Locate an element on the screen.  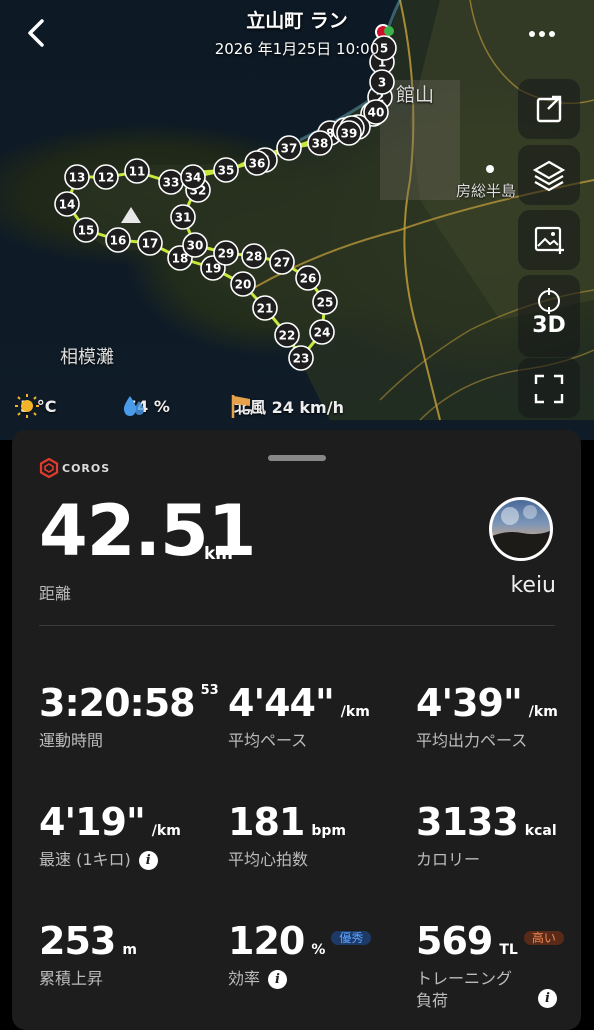
km-marker-34: 34 is located at coordinates (193, 177).